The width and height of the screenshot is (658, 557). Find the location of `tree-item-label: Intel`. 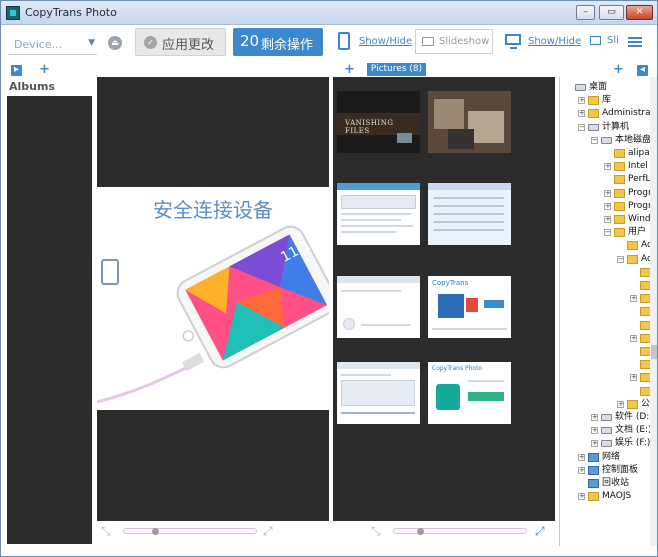

tree-item-label: Intel is located at coordinates (638, 166).